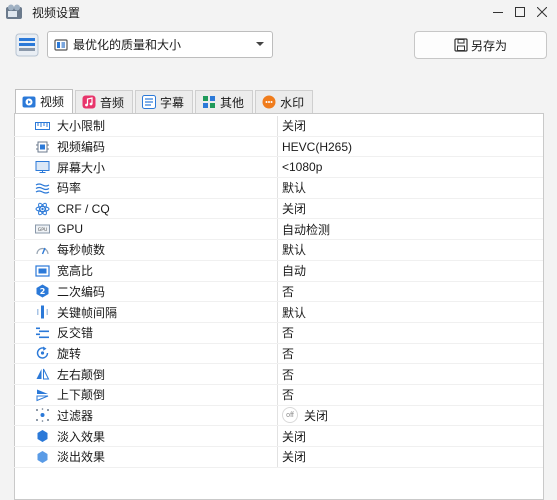 The image size is (557, 500). What do you see at coordinates (278, 209) in the screenshot?
I see `setting-row-crf-cq: CRF / CQ 关闭` at bounding box center [278, 209].